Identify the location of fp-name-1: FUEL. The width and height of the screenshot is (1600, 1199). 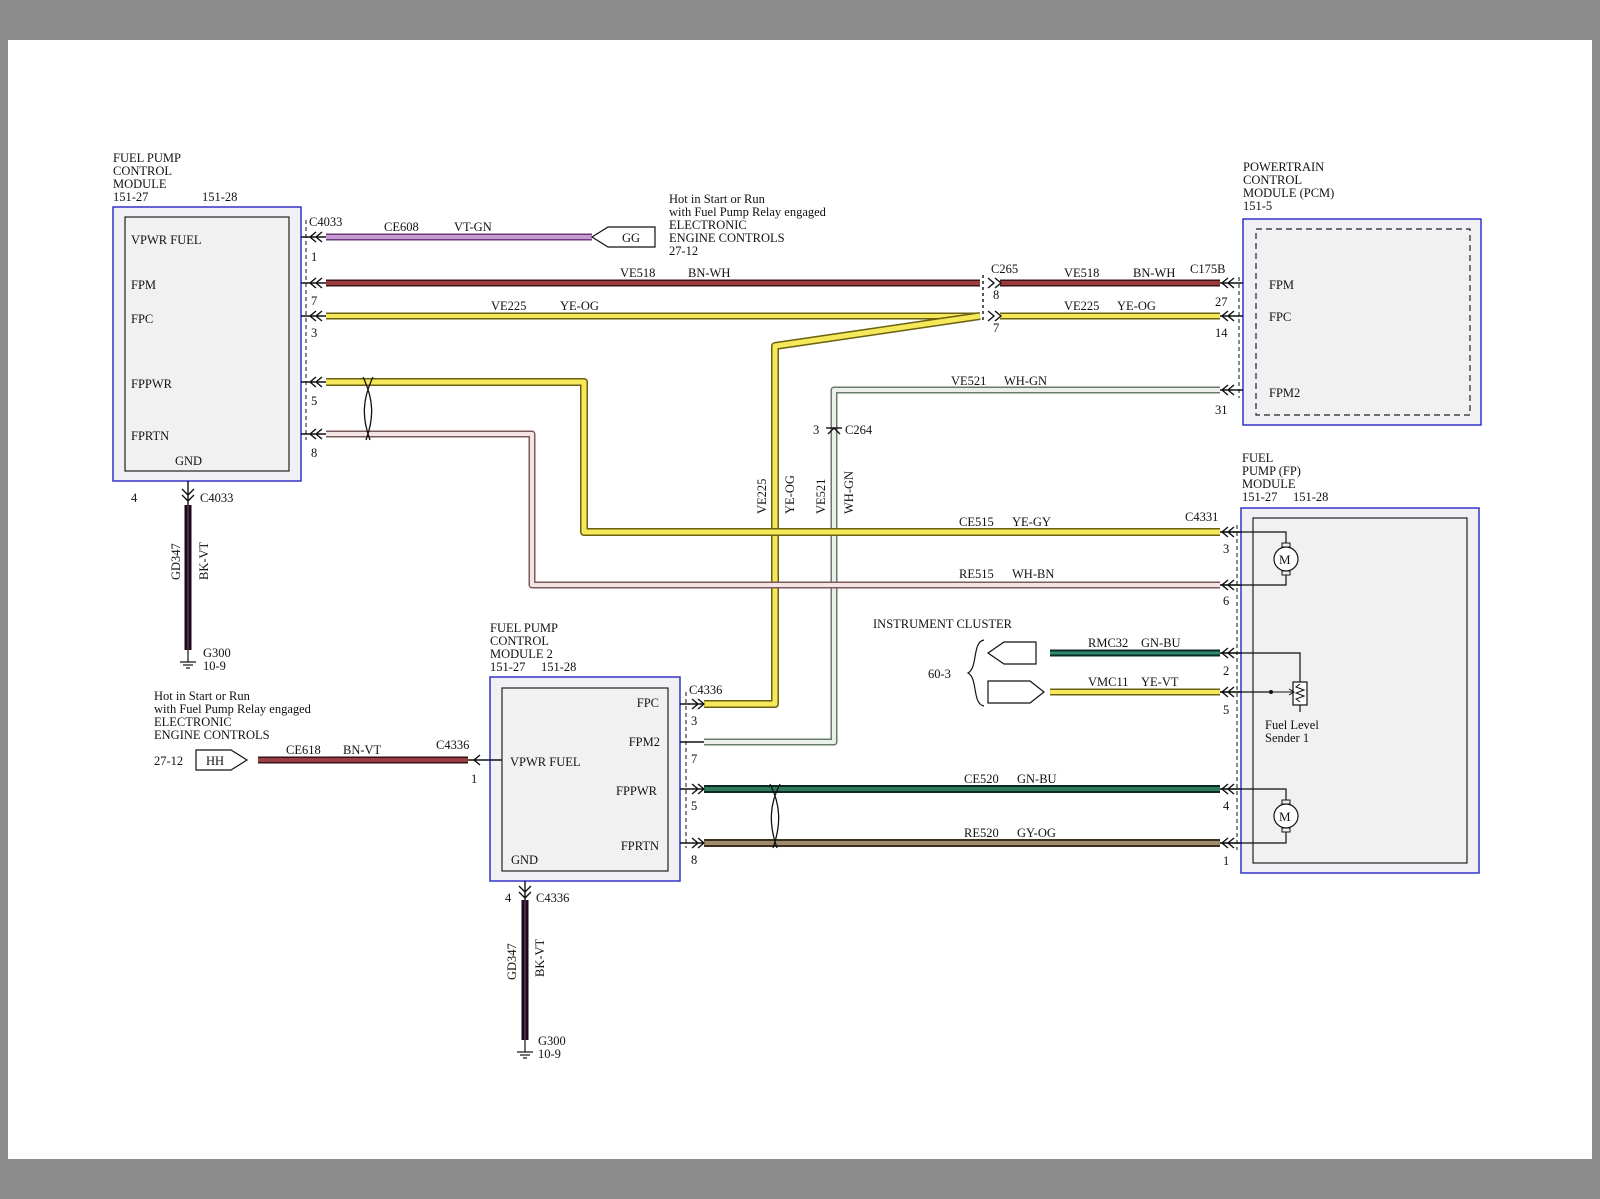
(1257, 458).